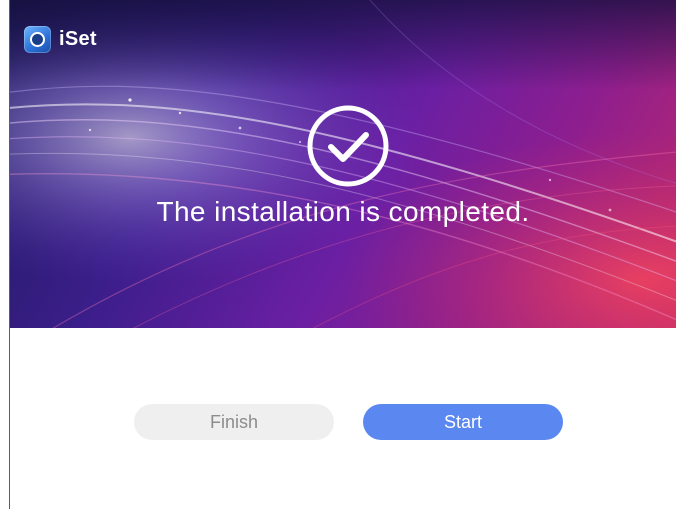  What do you see at coordinates (78, 39) in the screenshot?
I see `app-name: iSet` at bounding box center [78, 39].